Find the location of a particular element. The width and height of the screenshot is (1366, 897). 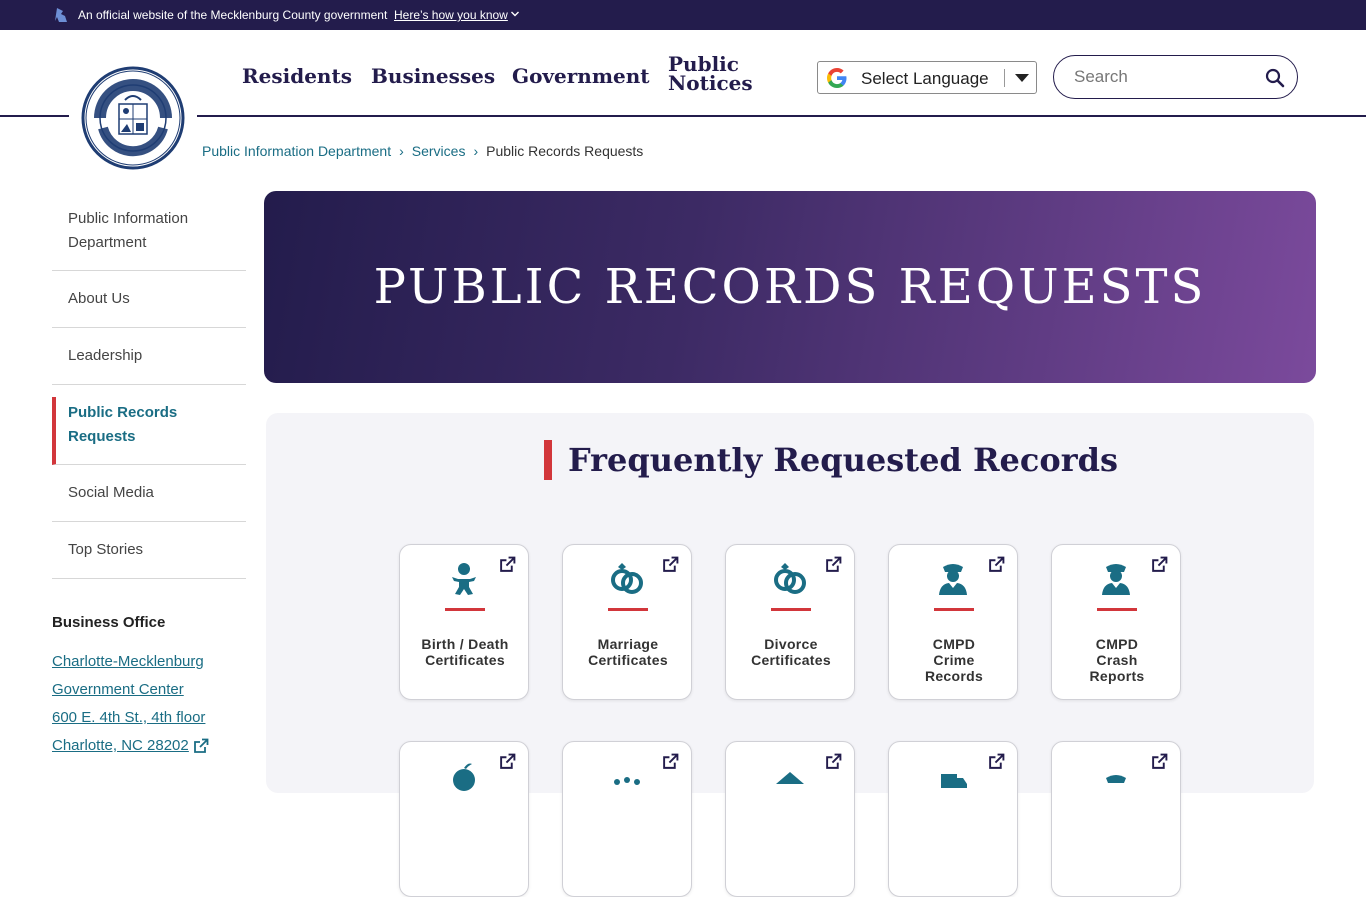

record-card-birth-death: Birth / Death Certificates is located at coordinates (464, 622).